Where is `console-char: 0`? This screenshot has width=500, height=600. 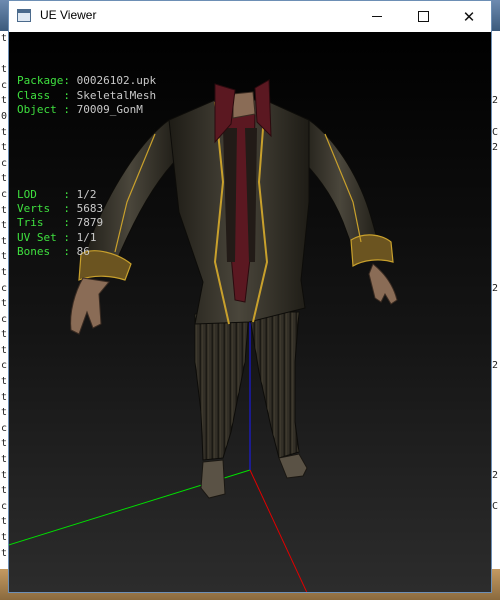 console-char: 0 is located at coordinates (4, 116).